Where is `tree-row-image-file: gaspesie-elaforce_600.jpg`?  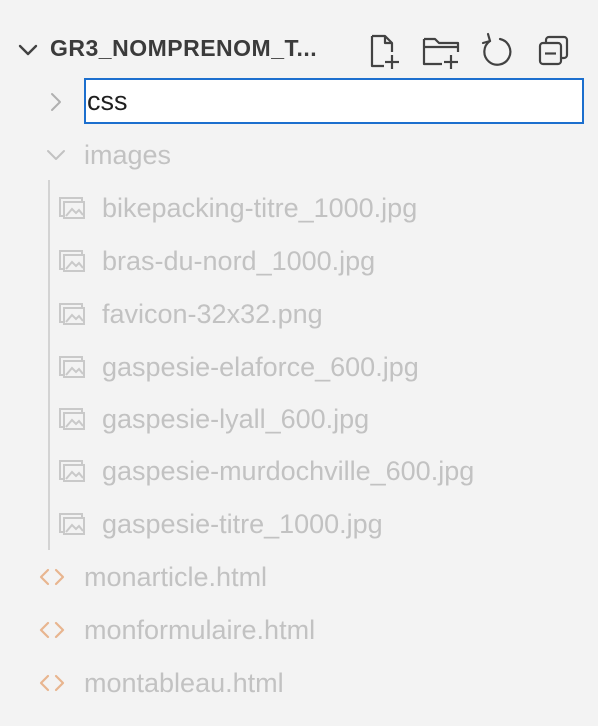
tree-row-image-file: gaspesie-elaforce_600.jpg is located at coordinates (299, 367).